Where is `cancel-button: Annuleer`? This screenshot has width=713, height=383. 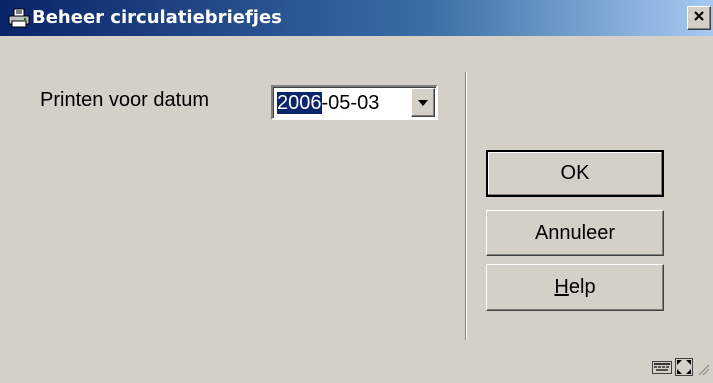
cancel-button: Annuleer is located at coordinates (575, 233).